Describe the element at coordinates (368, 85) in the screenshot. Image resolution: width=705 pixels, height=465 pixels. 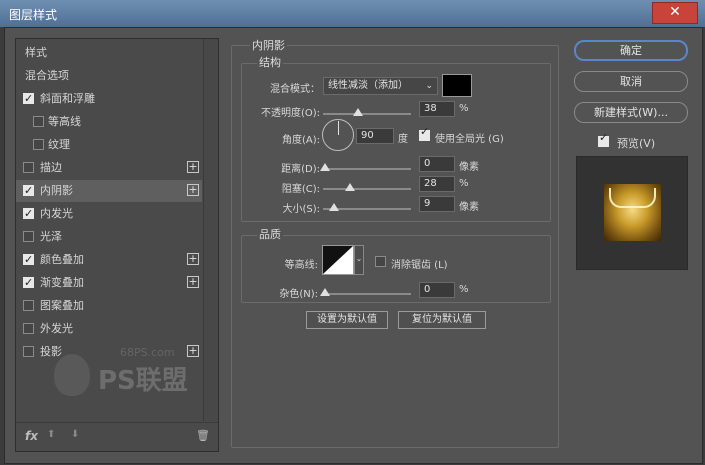
I see `blend-mode-value: 线性减淡（添加）` at that location.